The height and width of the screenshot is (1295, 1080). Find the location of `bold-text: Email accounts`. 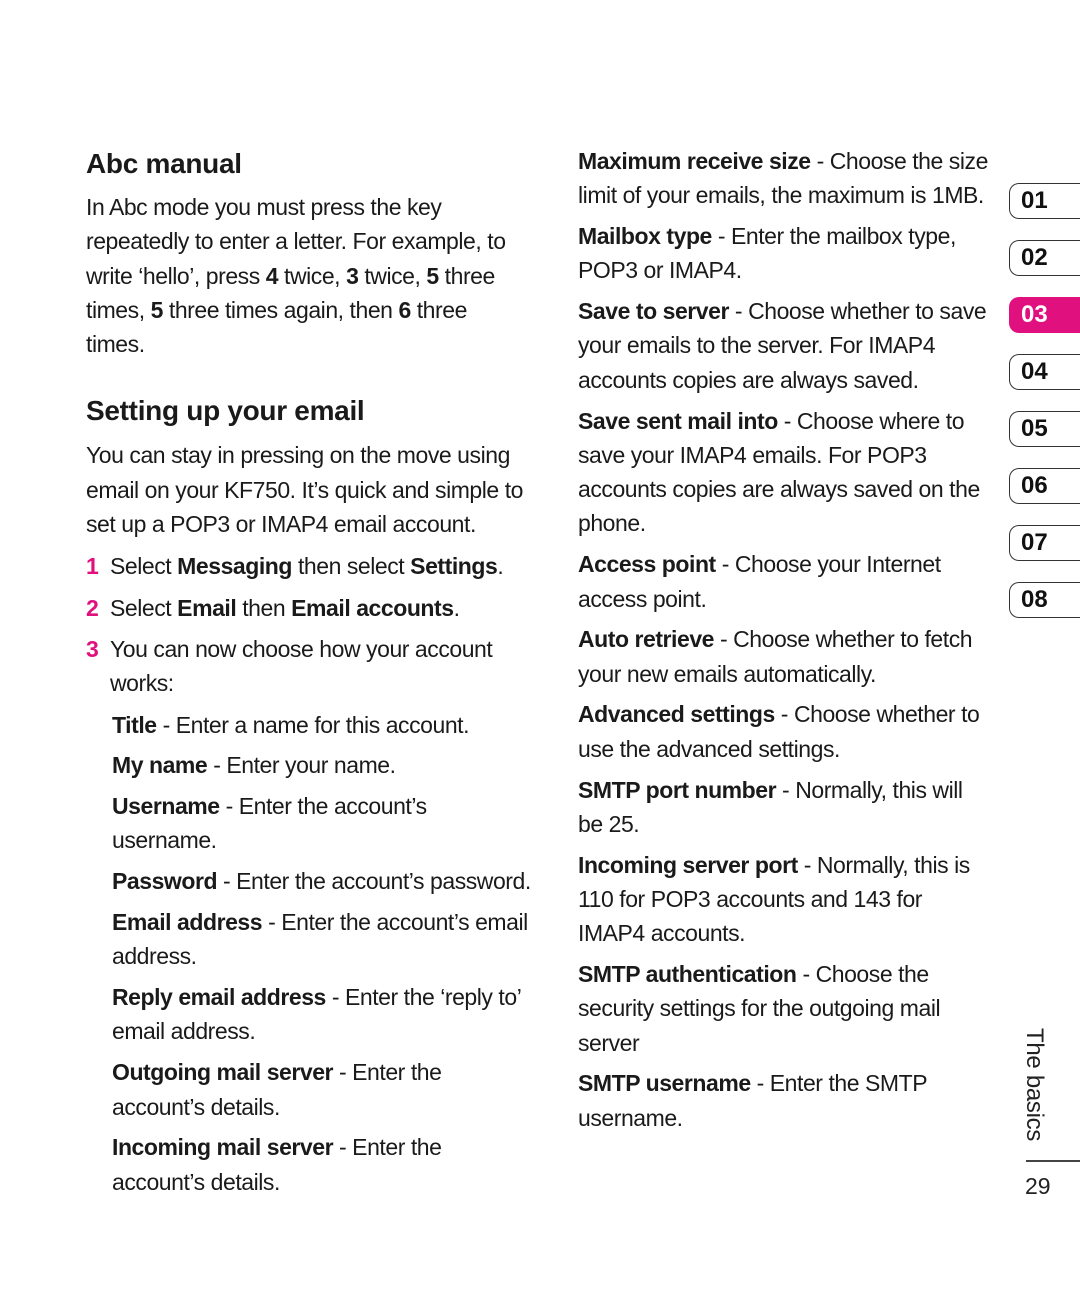

bold-text: Email accounts is located at coordinates (372, 607).